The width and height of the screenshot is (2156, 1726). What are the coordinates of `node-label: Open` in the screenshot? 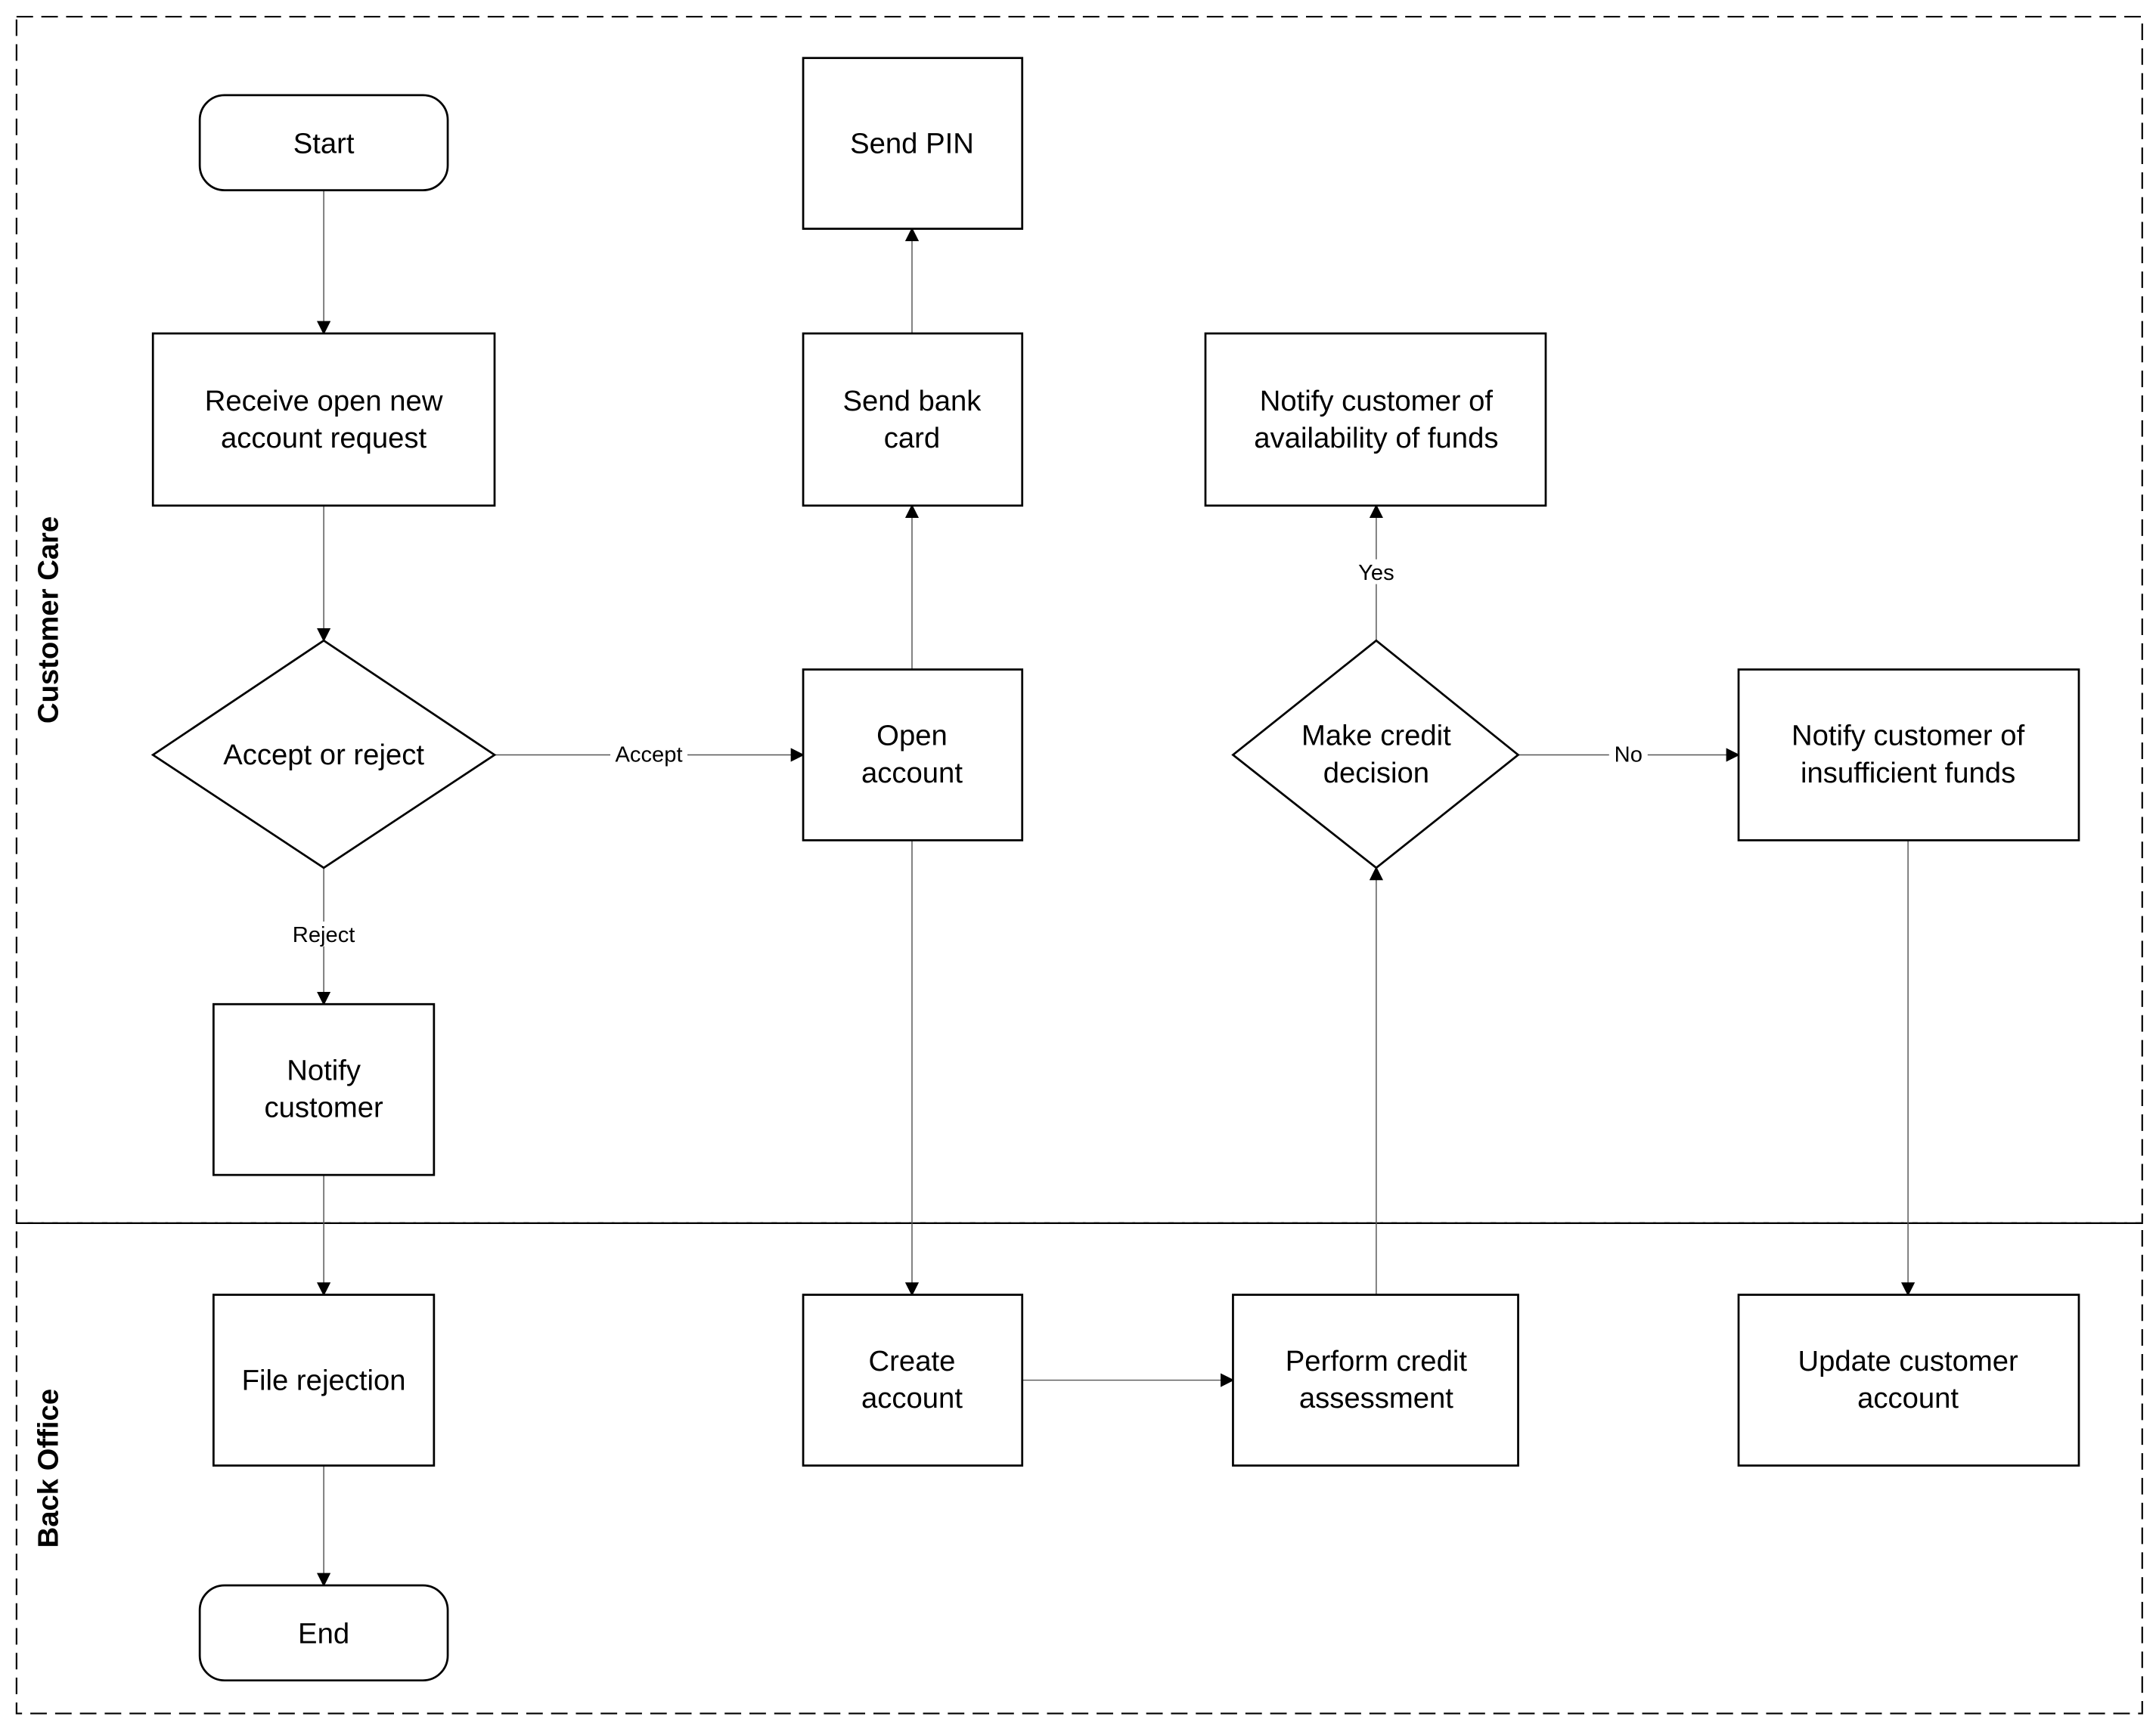 It's located at (912, 736).